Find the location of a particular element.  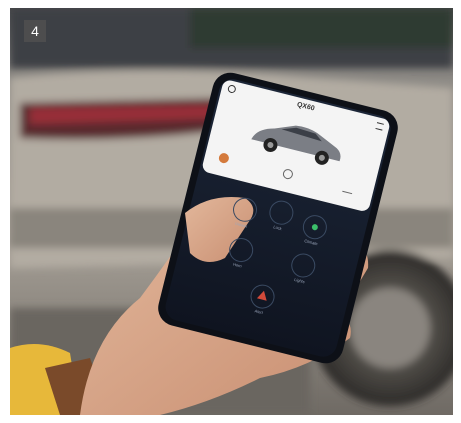

horn-button: Horn is located at coordinates (241, 252).